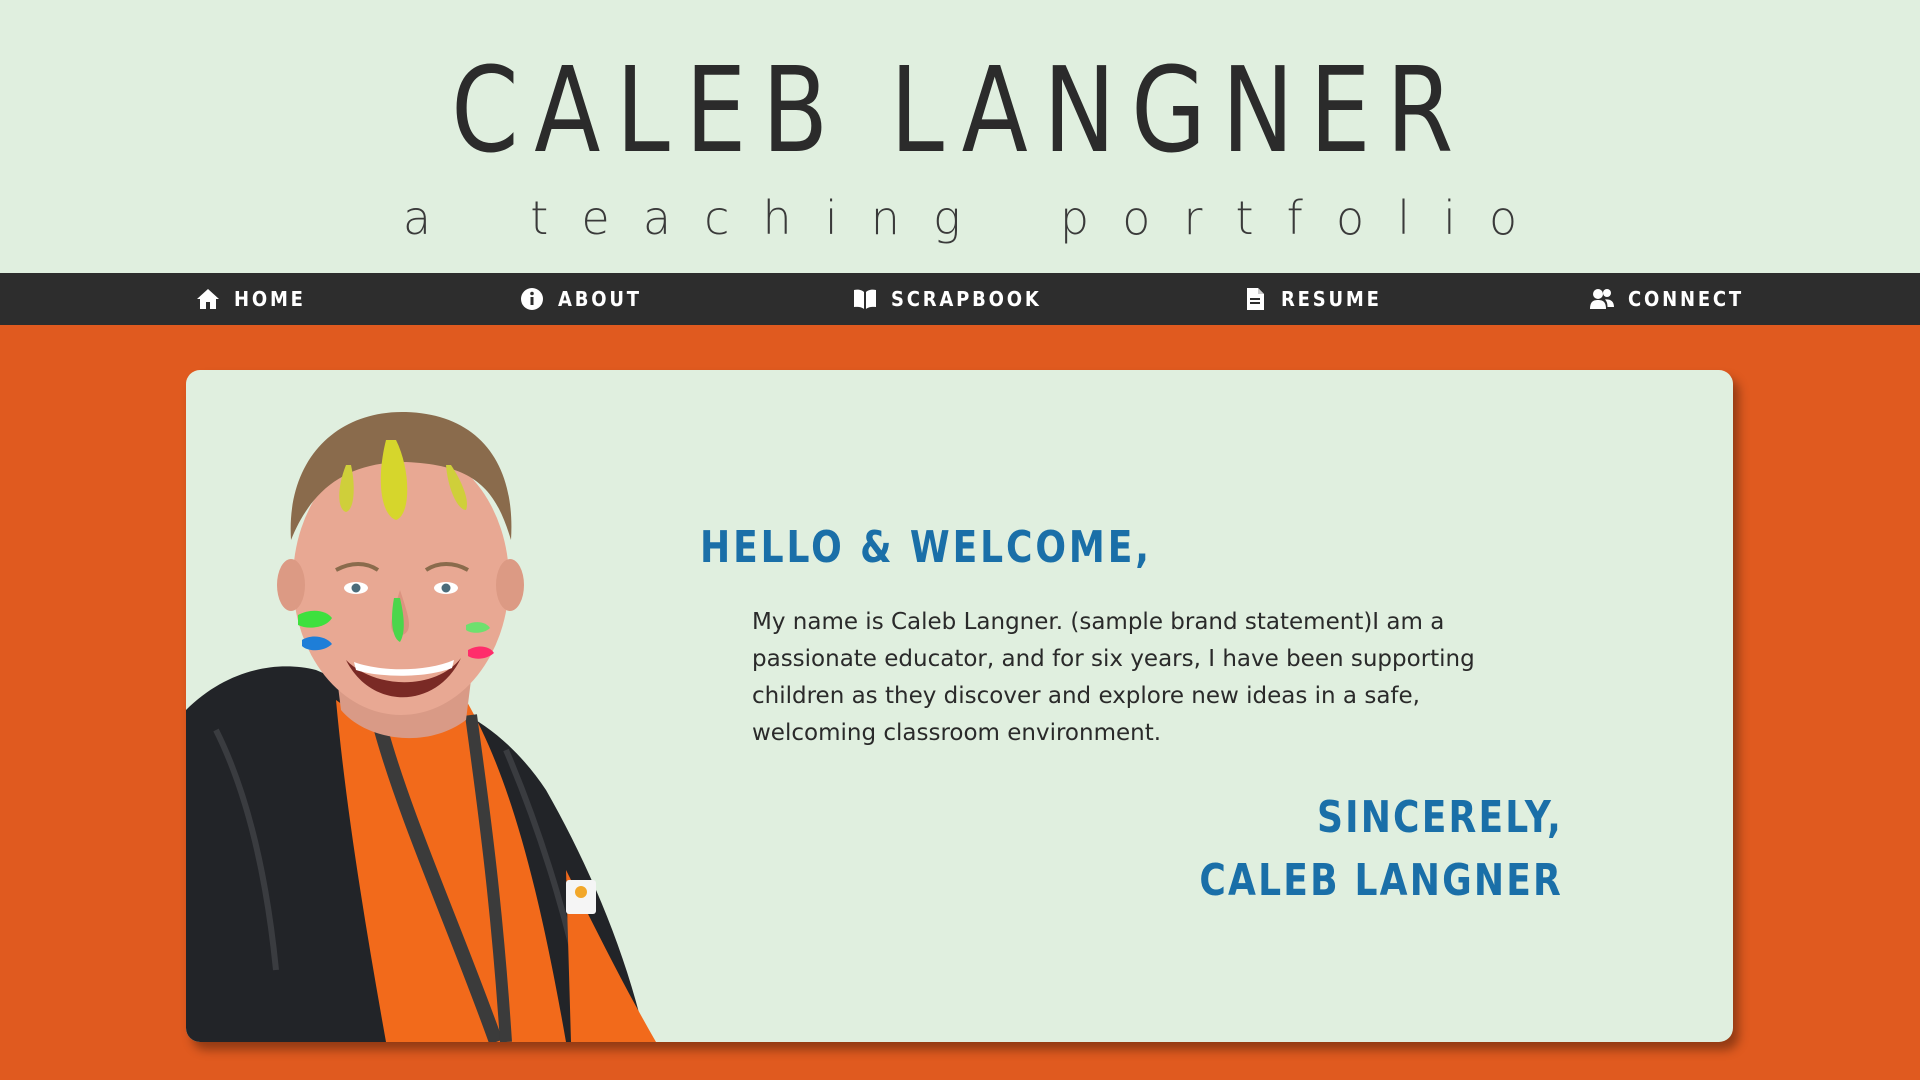 Image resolution: width=1920 pixels, height=1080 pixels. What do you see at coordinates (600, 299) in the screenshot?
I see `nav-item-label: ABOUT` at bounding box center [600, 299].